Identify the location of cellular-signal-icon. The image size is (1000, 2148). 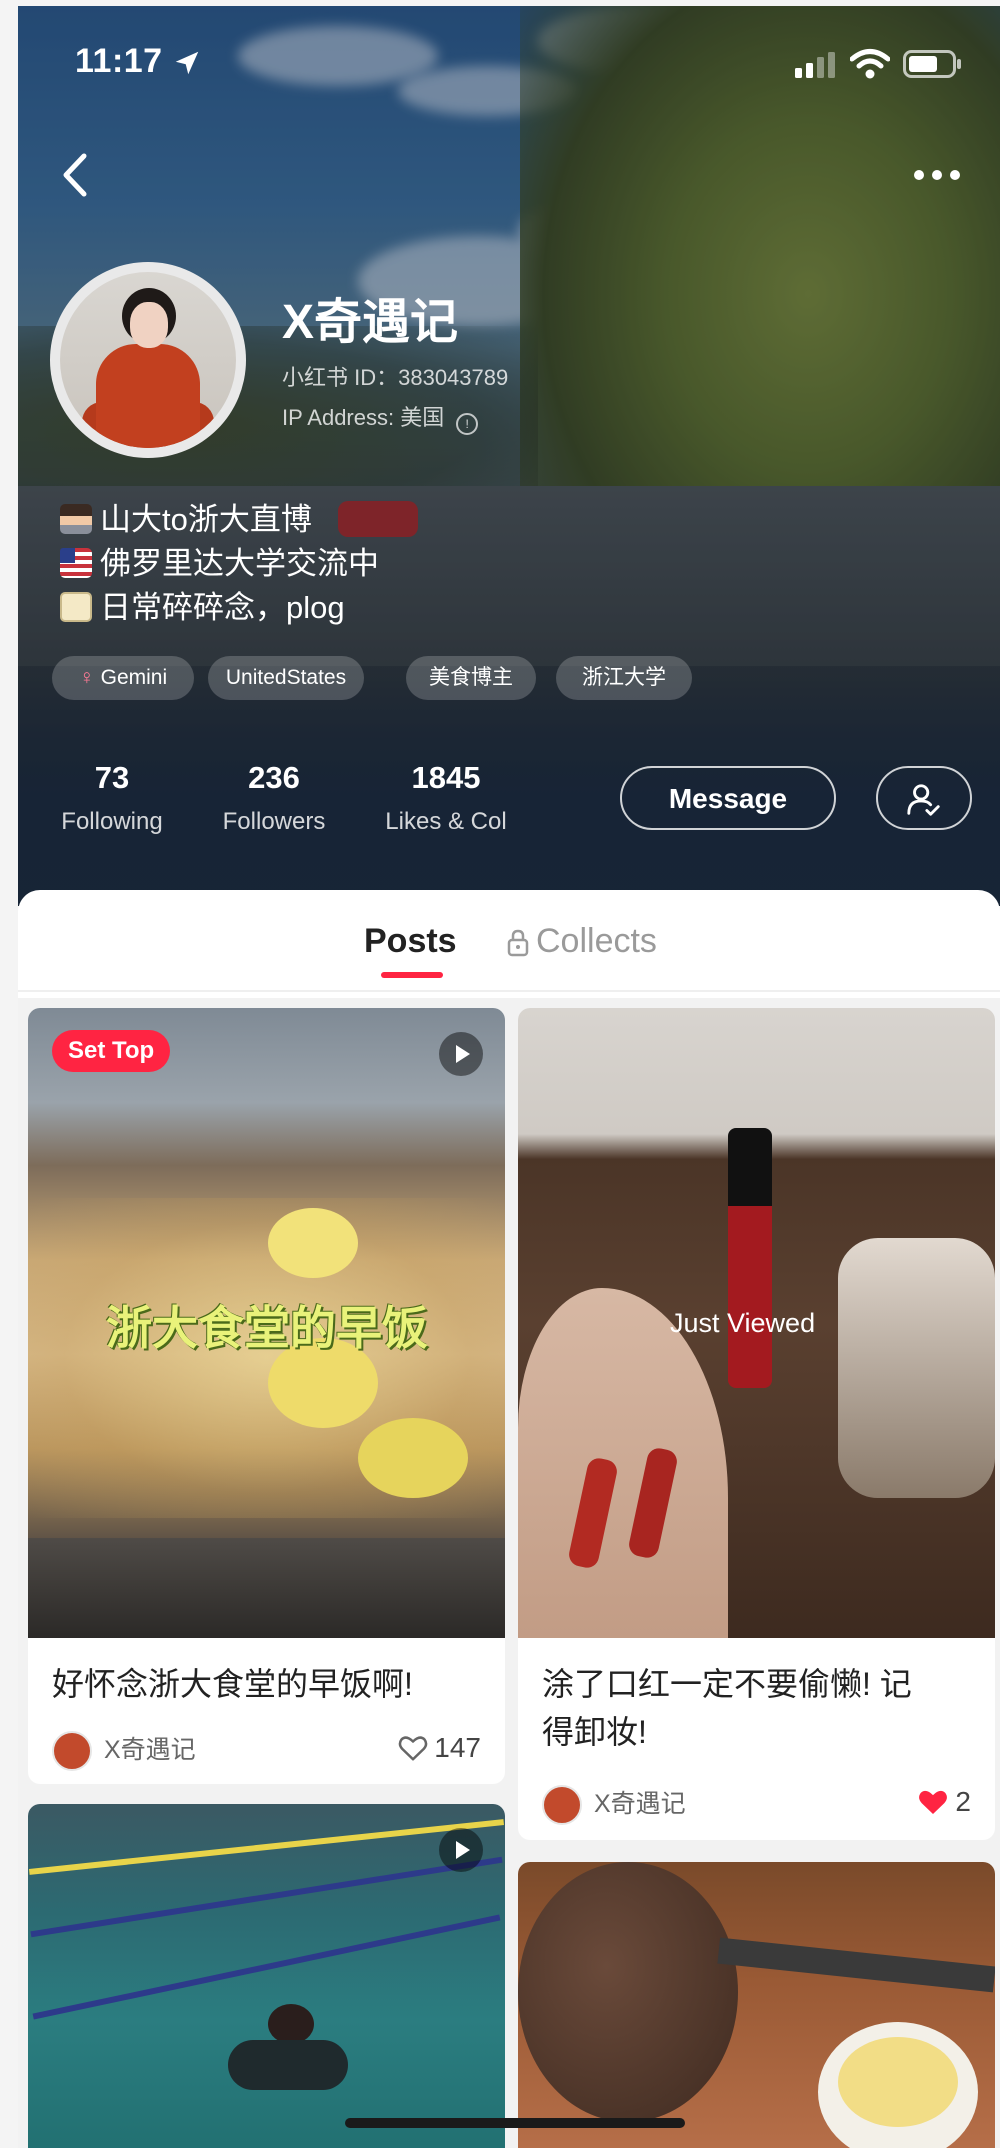
(815, 65).